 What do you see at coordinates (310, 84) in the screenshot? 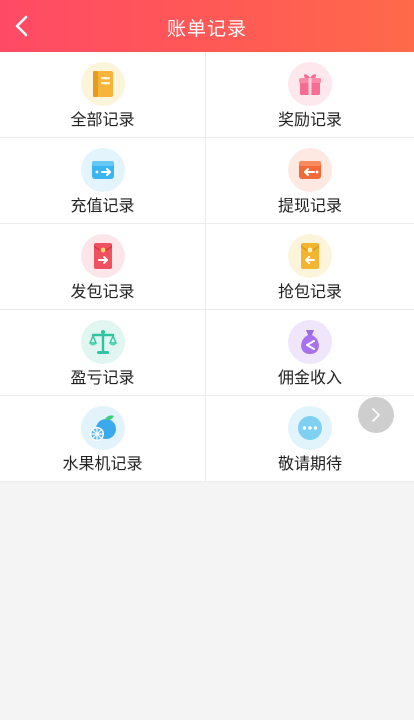
I see `gift-icon` at bounding box center [310, 84].